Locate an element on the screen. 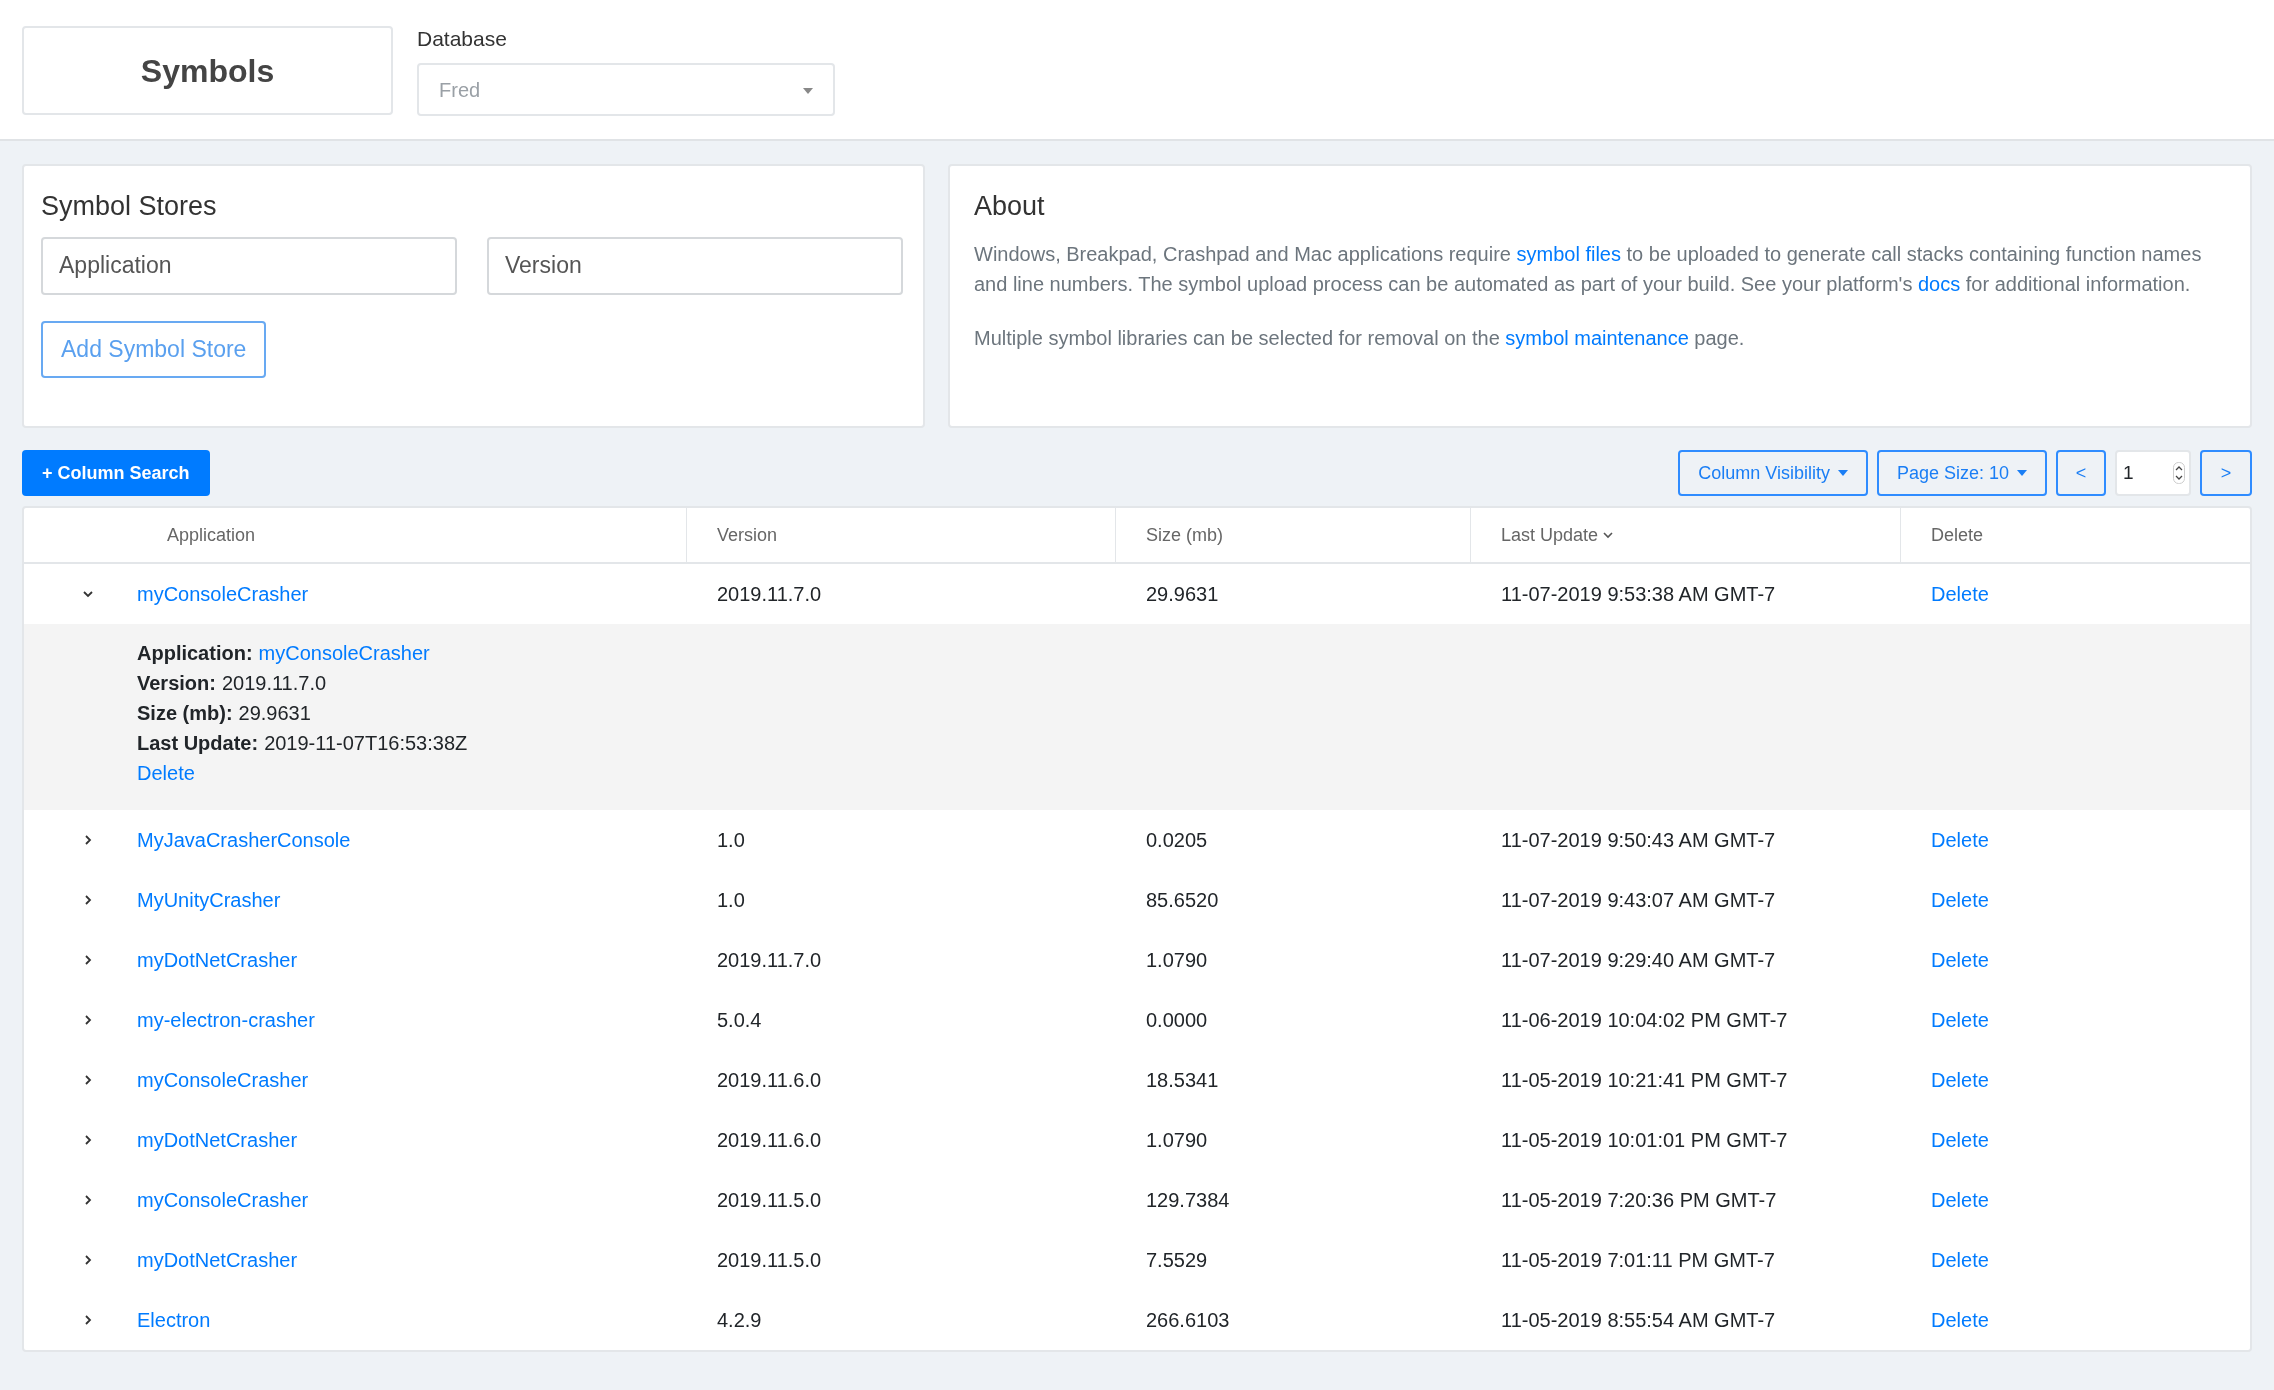 The height and width of the screenshot is (1390, 2274). column-search-button: + Column Search is located at coordinates (116, 473).